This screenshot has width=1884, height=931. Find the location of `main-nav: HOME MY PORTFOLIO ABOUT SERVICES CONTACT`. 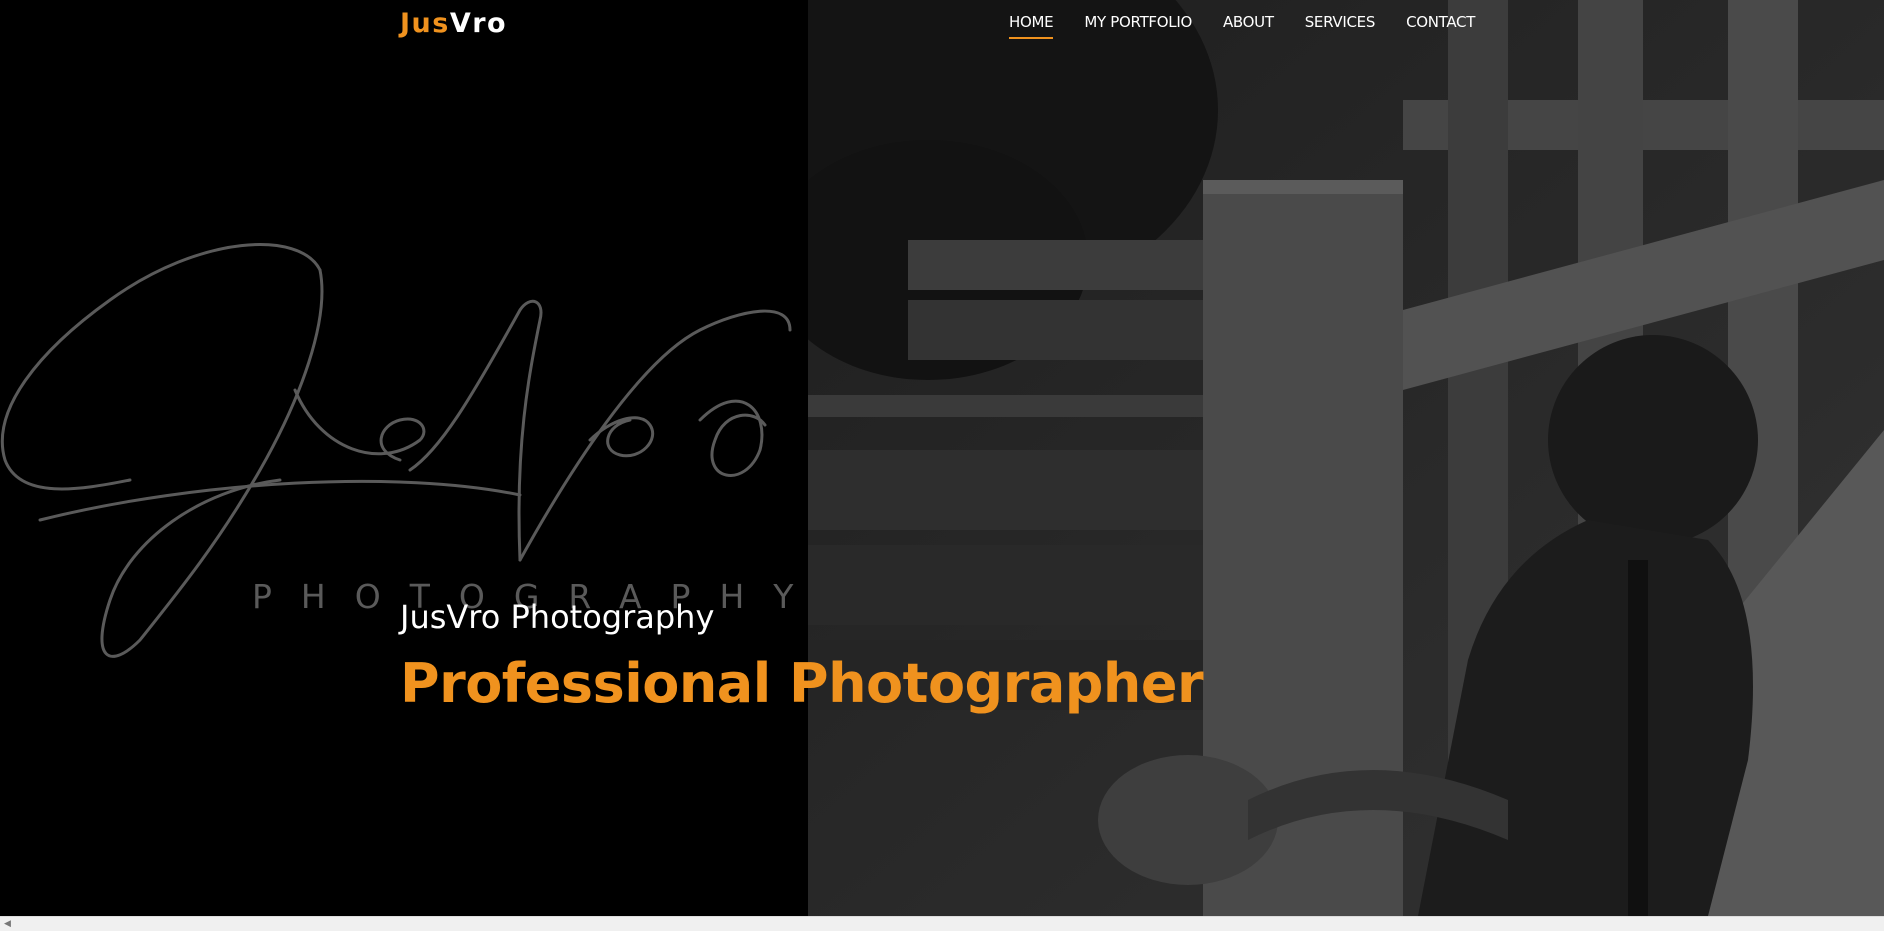

main-nav: HOME MY PORTFOLIO ABOUT SERVICES CONTACT is located at coordinates (1242, 26).